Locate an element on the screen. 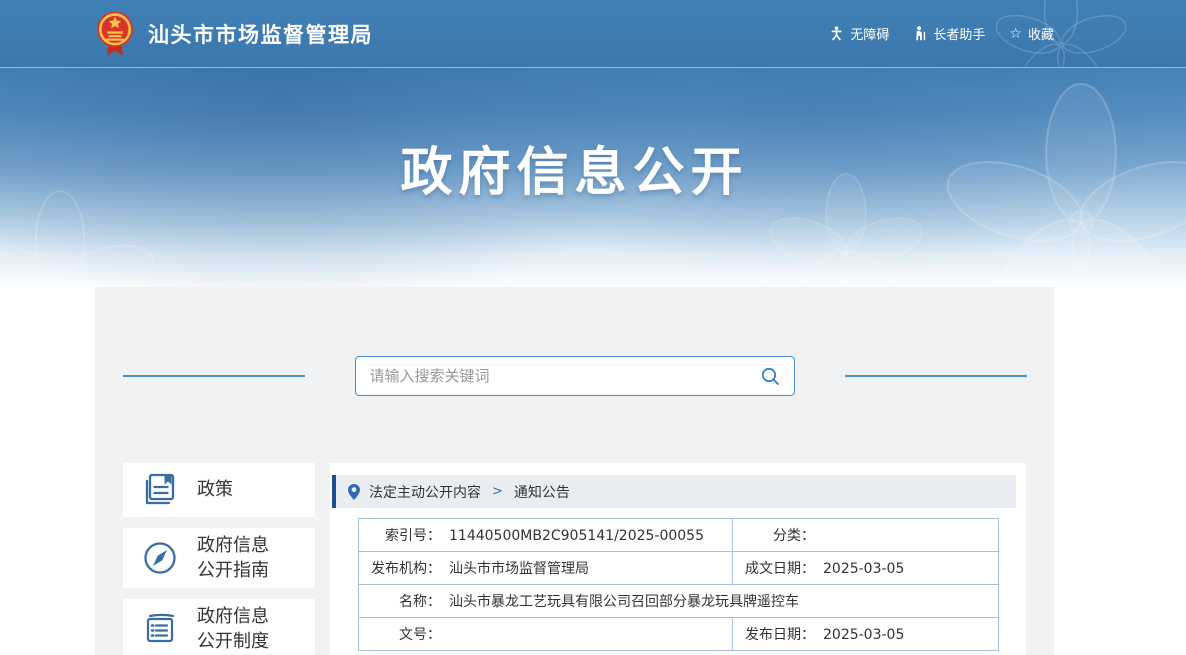 This screenshot has height=655, width=1186. util-label: 无障碍 is located at coordinates (870, 35).